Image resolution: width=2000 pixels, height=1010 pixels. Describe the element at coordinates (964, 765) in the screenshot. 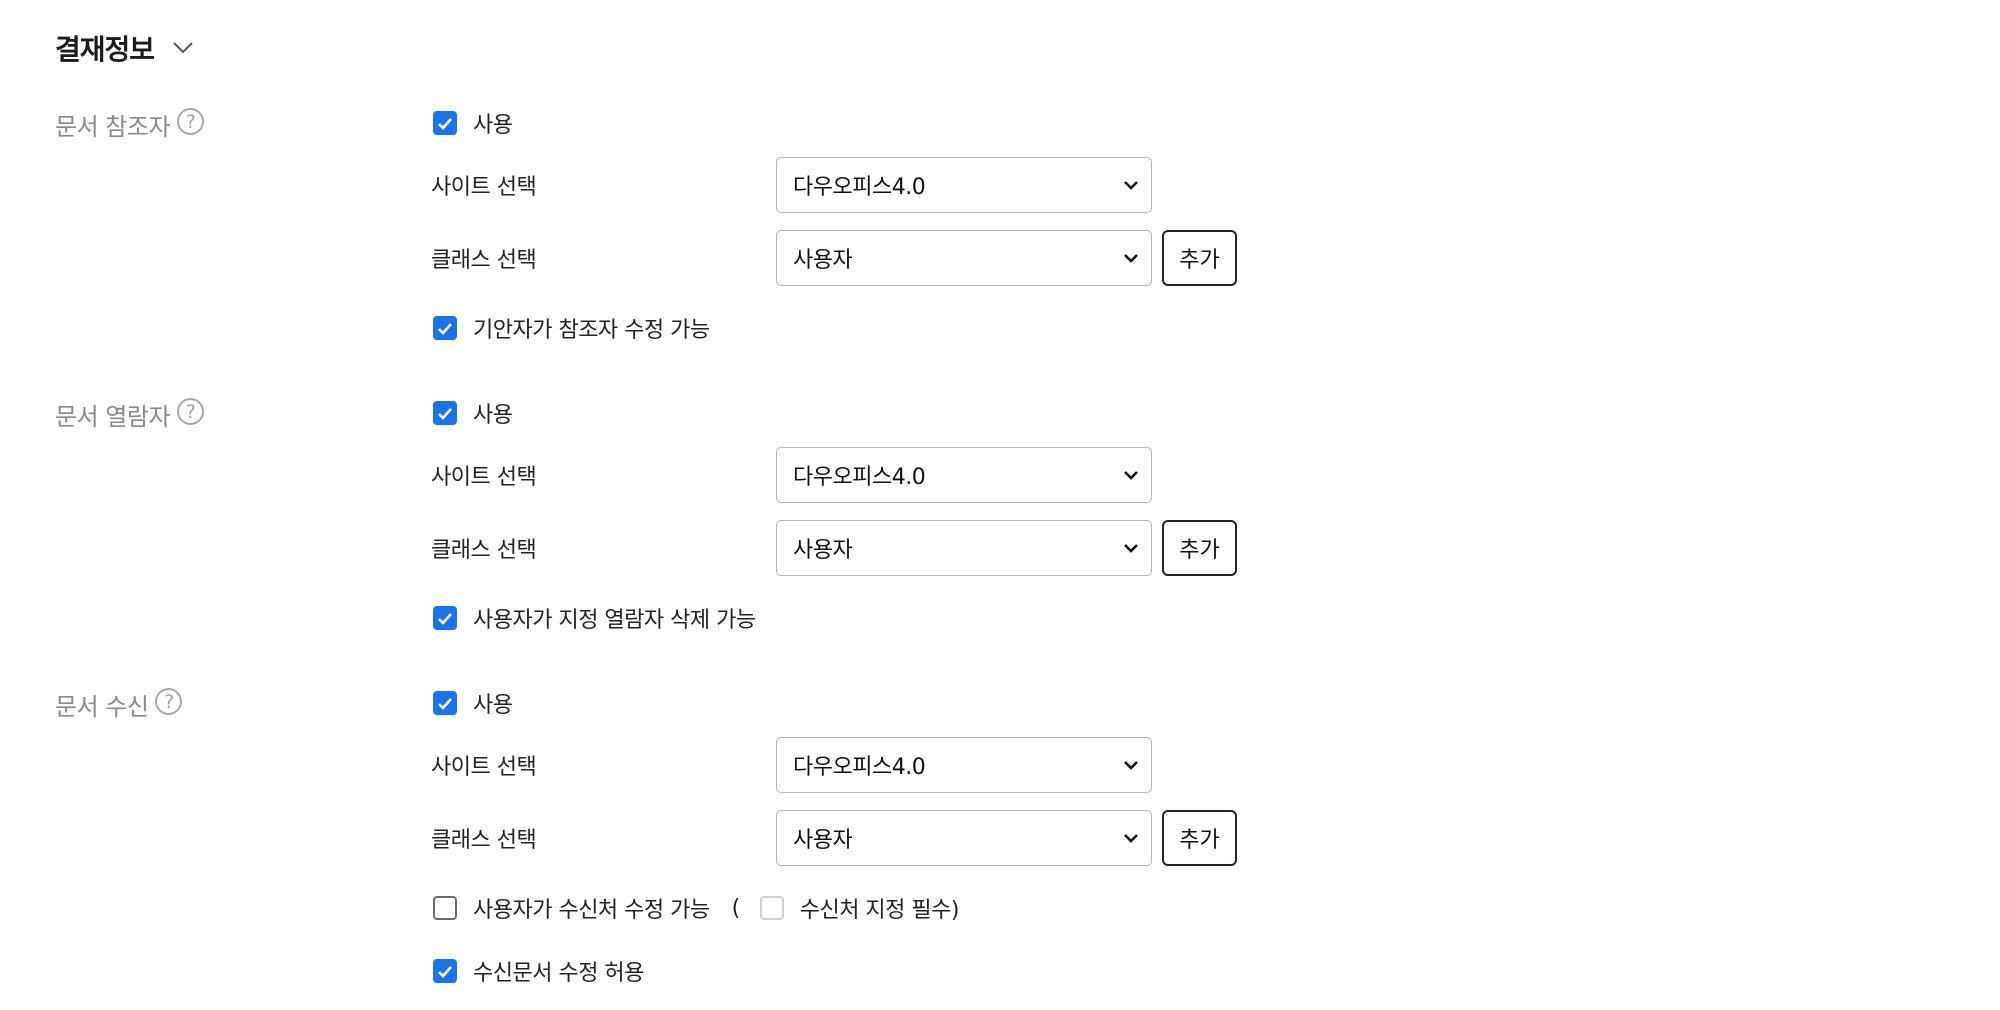

I see `receive-site-select: 다우오피스4.0` at that location.